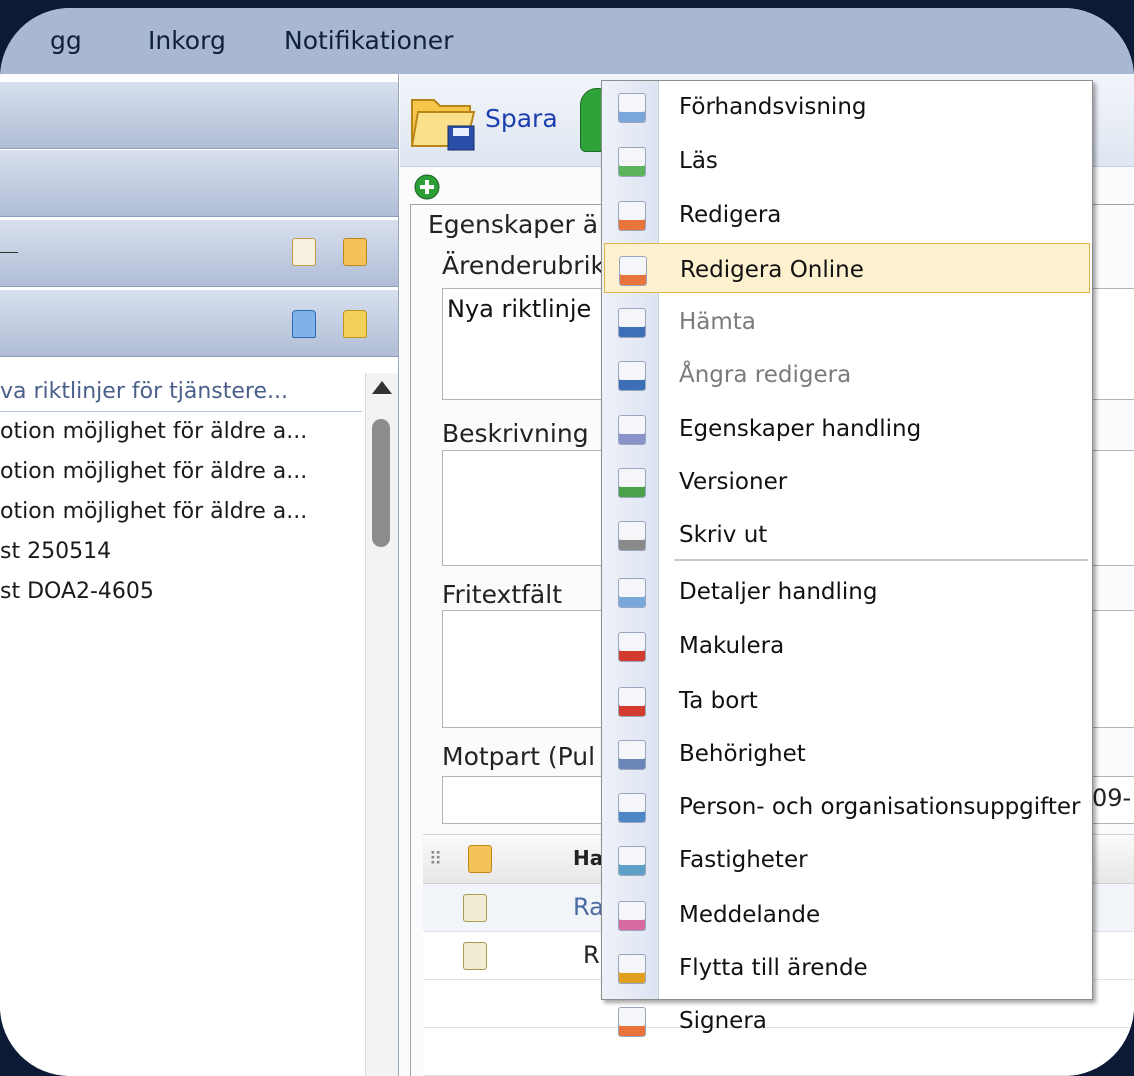  I want to click on menu-item-label: Egenskaper handling, so click(800, 429).